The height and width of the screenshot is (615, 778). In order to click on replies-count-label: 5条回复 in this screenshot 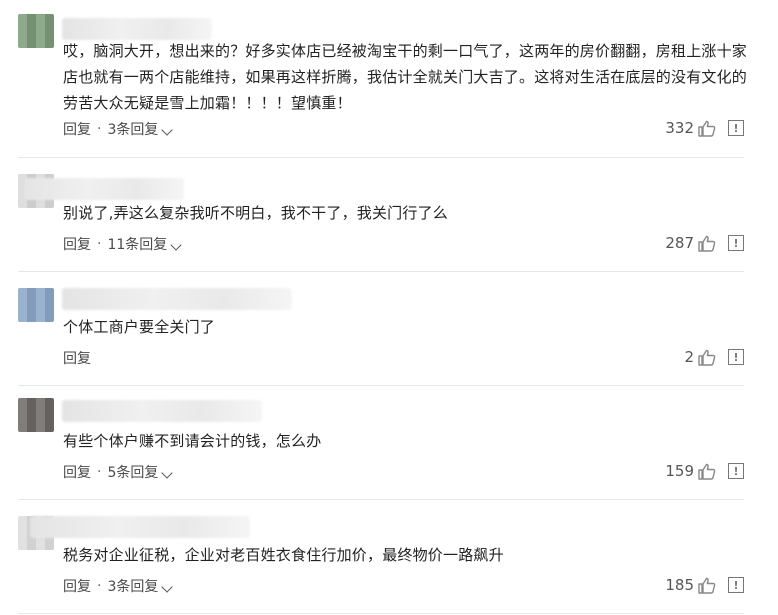, I will do `click(133, 473)`.